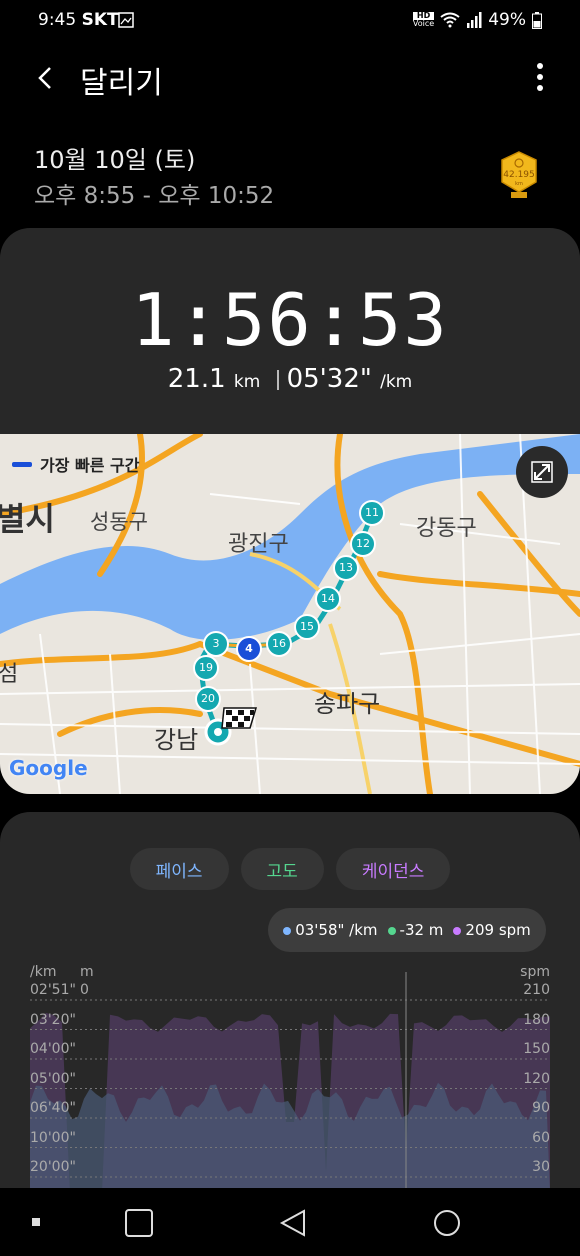 This screenshot has height=1256, width=580. I want to click on fastest-segment-swatch, so click(22, 464).